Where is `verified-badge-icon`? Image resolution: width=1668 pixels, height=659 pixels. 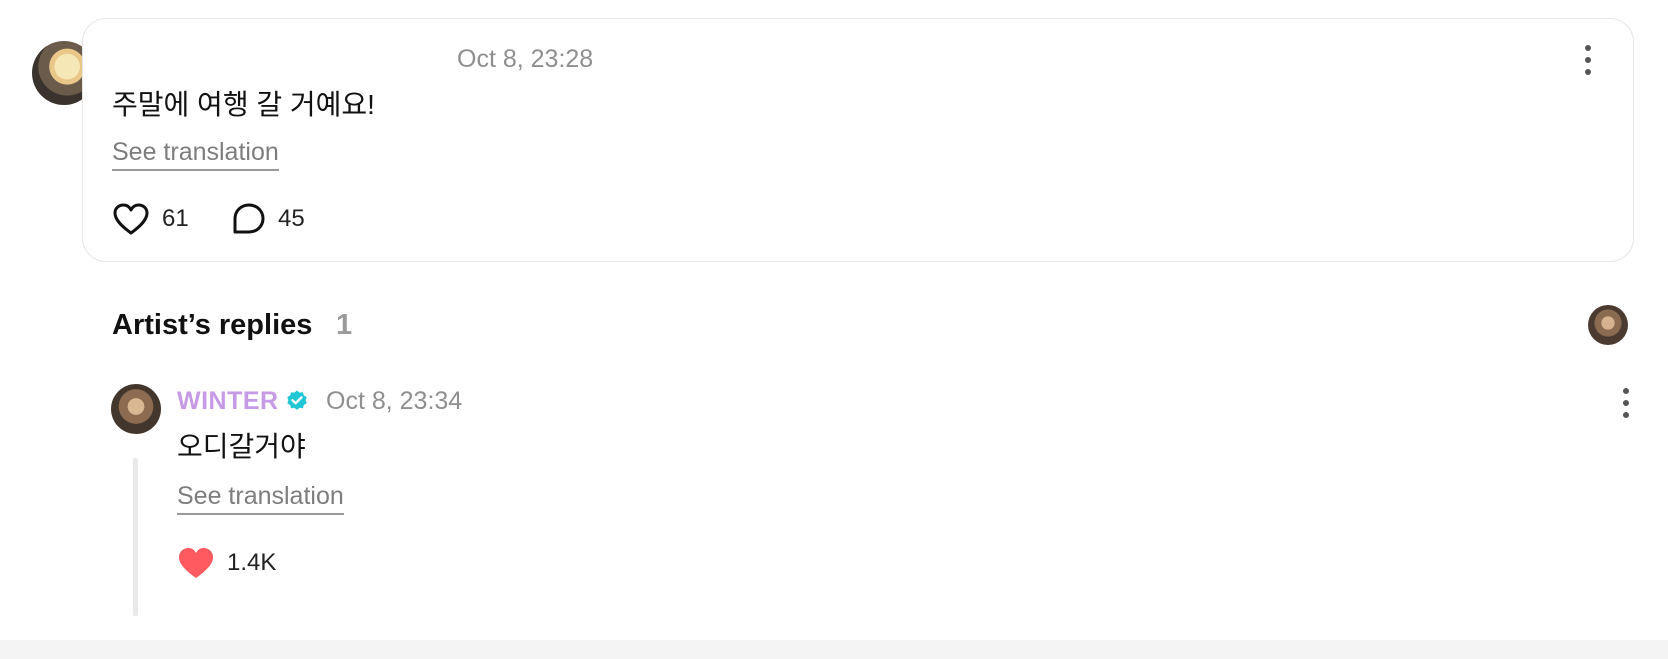
verified-badge-icon is located at coordinates (297, 400).